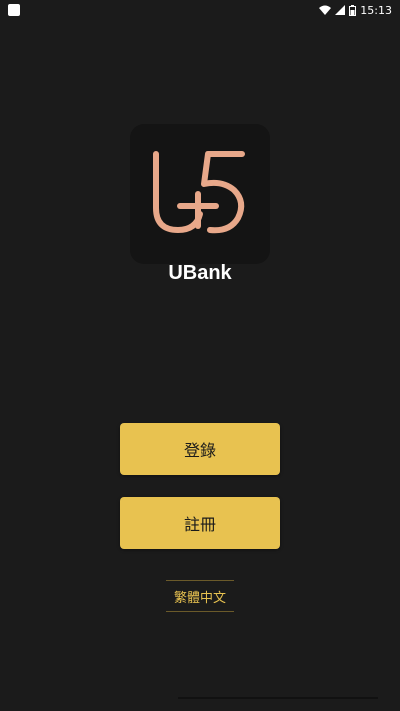 This screenshot has width=400, height=711. I want to click on navigation-bar-hint, so click(278, 698).